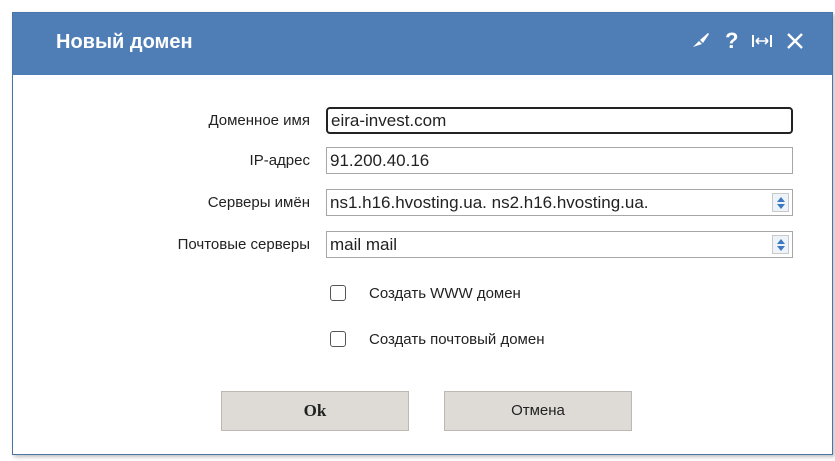  Describe the element at coordinates (380, 160) in the screenshot. I see `ip-address-value: 91.200.40.16` at that location.